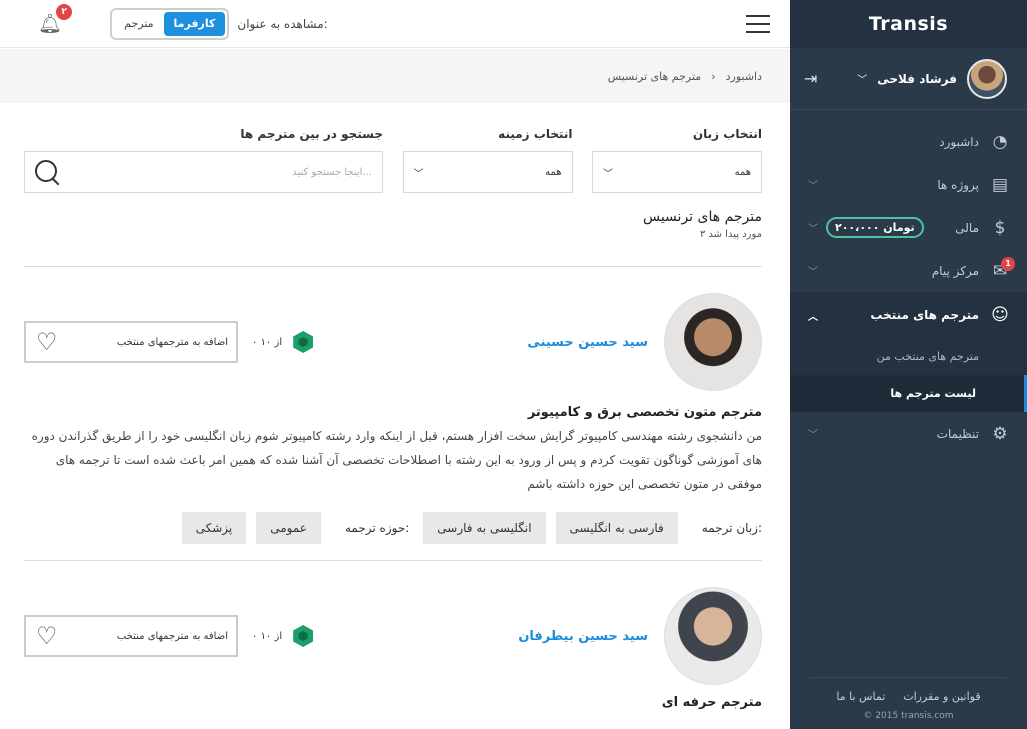 The height and width of the screenshot is (729, 1027). I want to click on sidebar-submenu: مترجم های منتخب من لیست مترجم ها, so click(908, 375).